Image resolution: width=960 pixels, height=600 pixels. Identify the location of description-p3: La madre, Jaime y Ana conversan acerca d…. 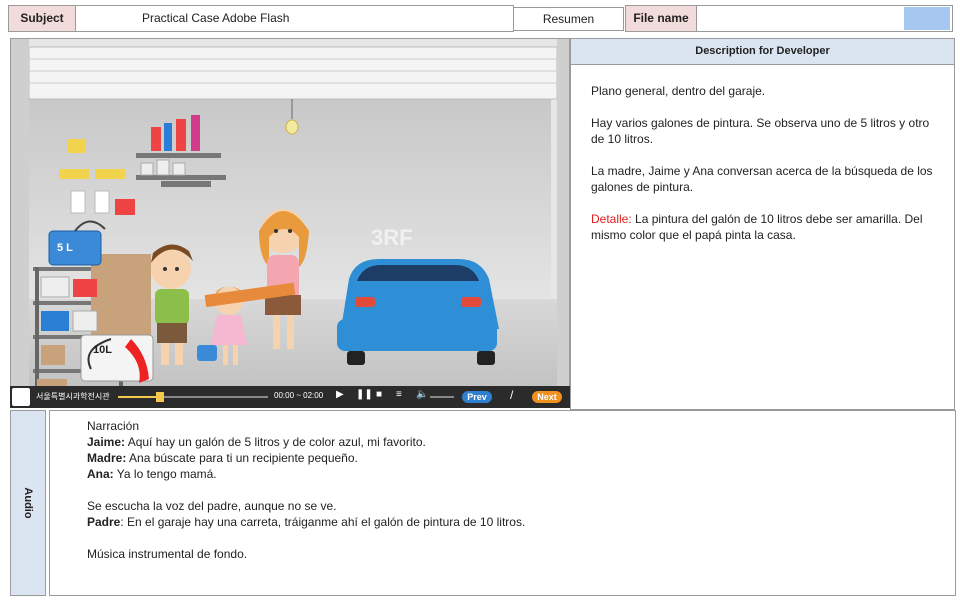
(762, 179).